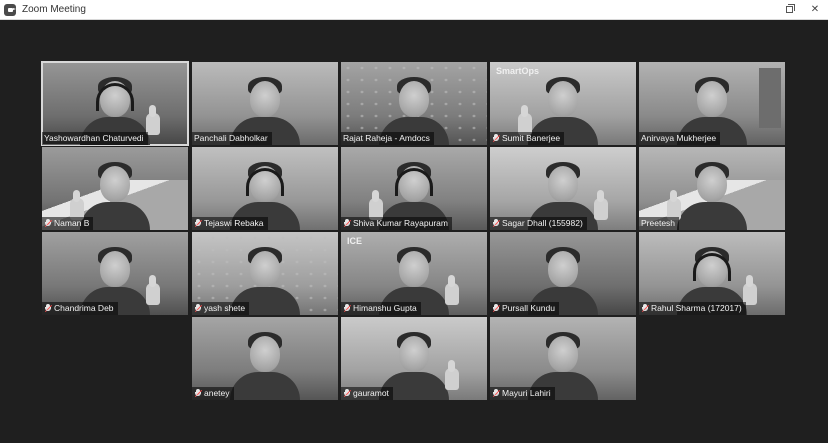 The image size is (828, 443). Describe the element at coordinates (234, 223) in the screenshot. I see `participant-name: Tejaswi Rebaka` at that location.